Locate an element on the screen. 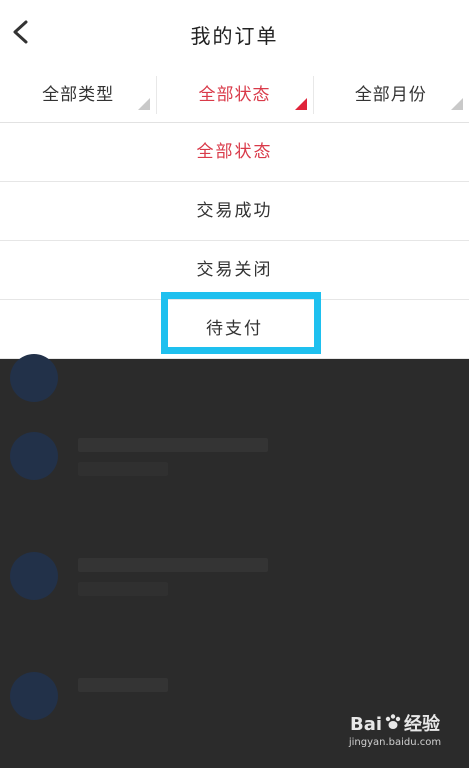 The image size is (469, 768). filter-month: 全部月份 is located at coordinates (390, 95).